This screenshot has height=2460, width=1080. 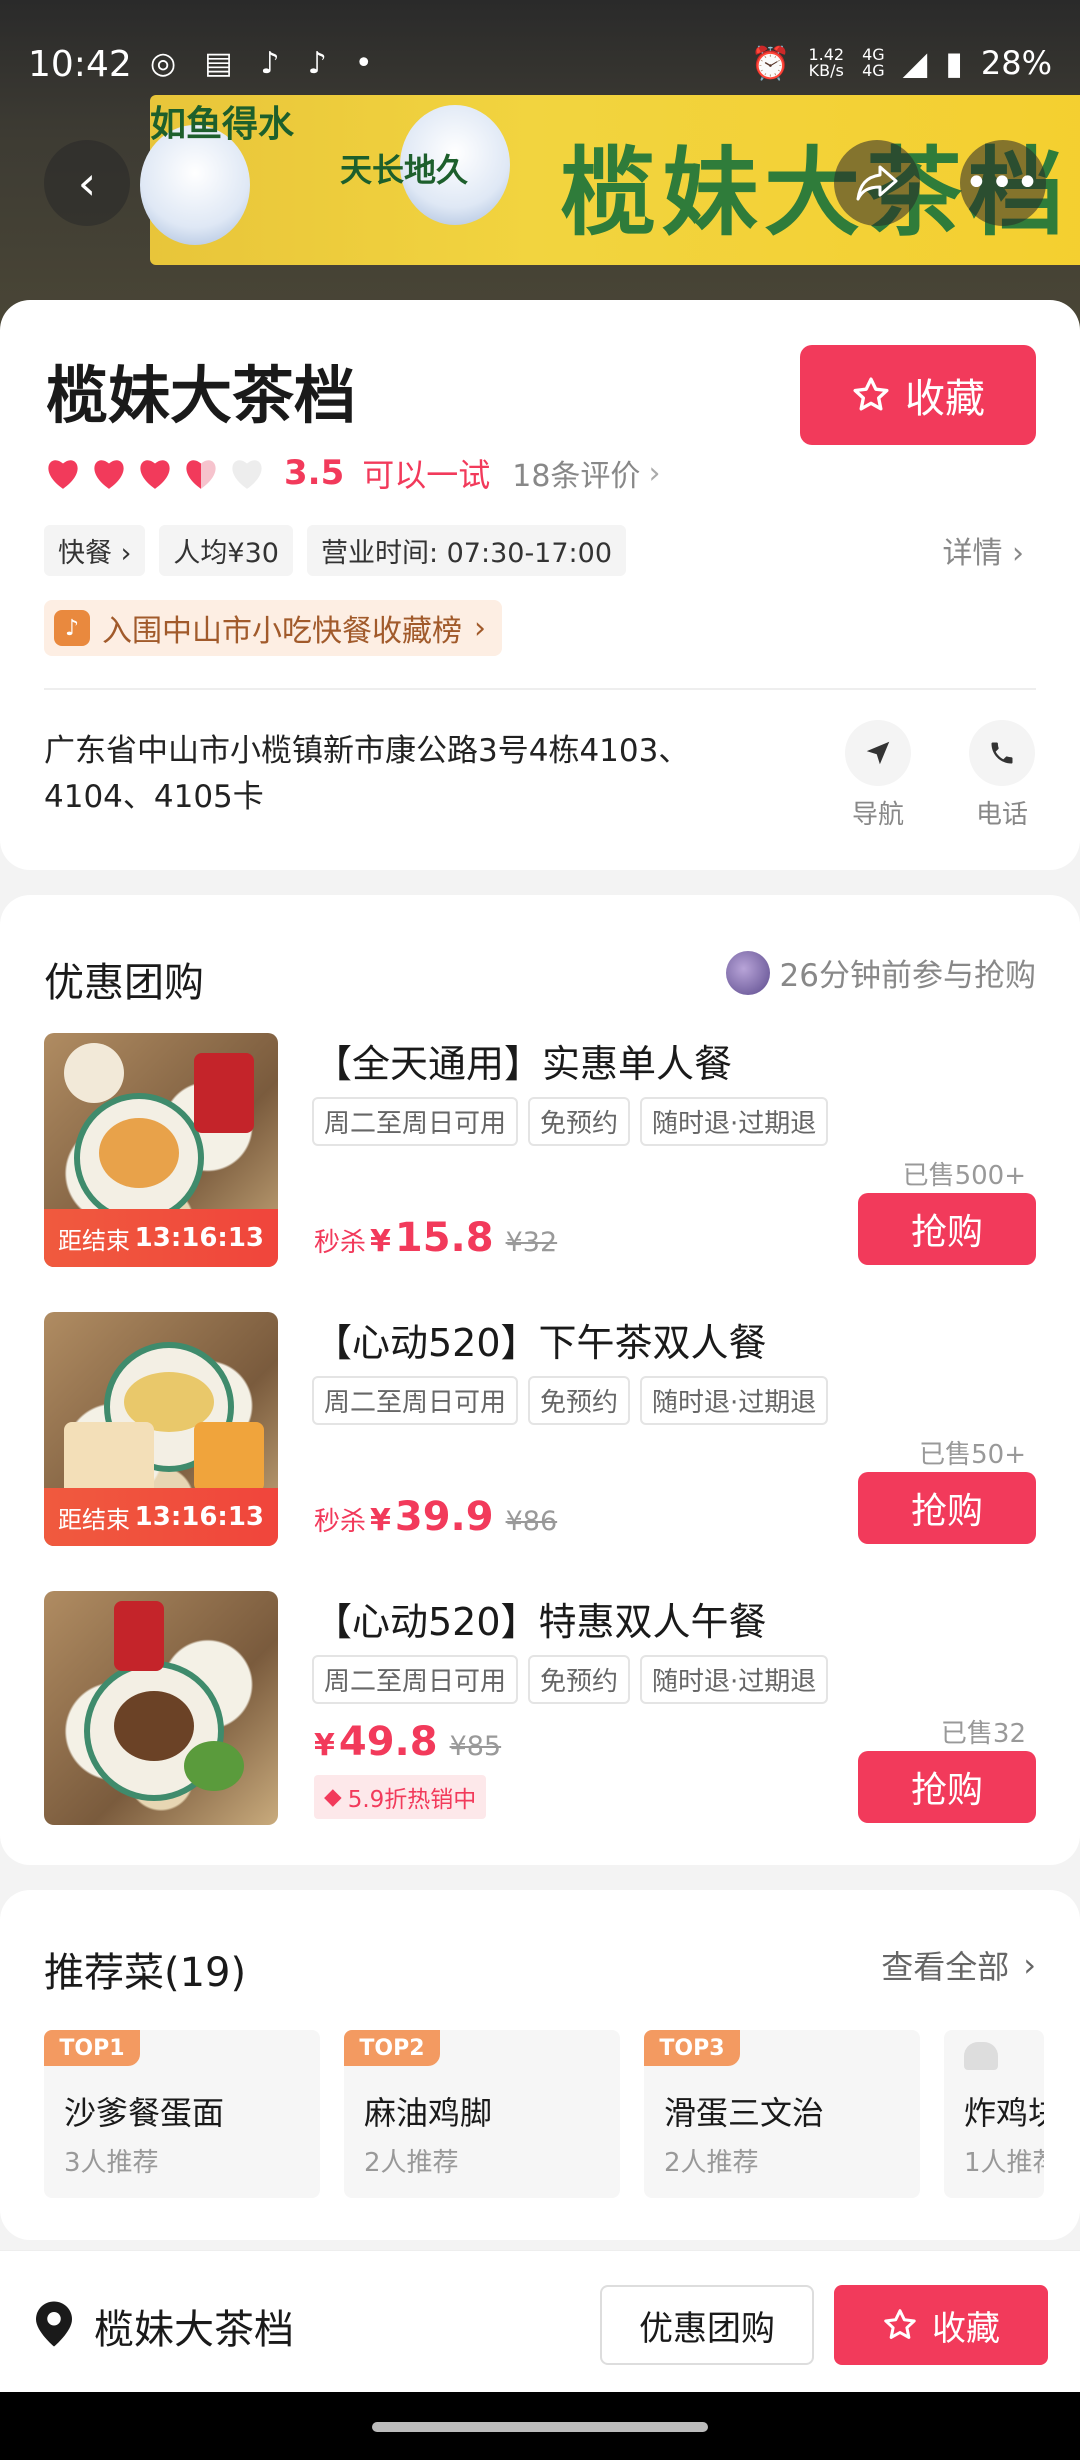 What do you see at coordinates (392, 2048) in the screenshot?
I see `top-badge: TOP2` at bounding box center [392, 2048].